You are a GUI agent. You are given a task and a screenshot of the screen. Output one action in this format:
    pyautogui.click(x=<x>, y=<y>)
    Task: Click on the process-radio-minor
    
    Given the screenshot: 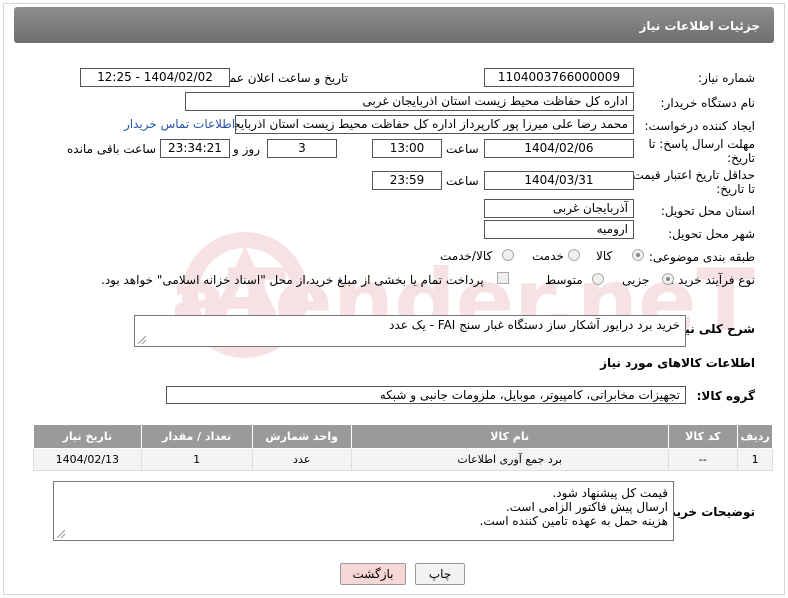 What is the action you would take?
    pyautogui.click(x=668, y=279)
    